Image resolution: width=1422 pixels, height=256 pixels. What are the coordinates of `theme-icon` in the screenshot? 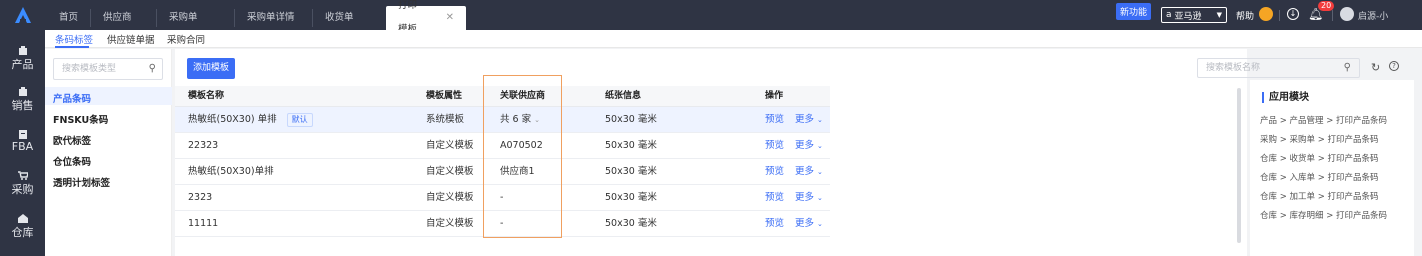 It's located at (1266, 14).